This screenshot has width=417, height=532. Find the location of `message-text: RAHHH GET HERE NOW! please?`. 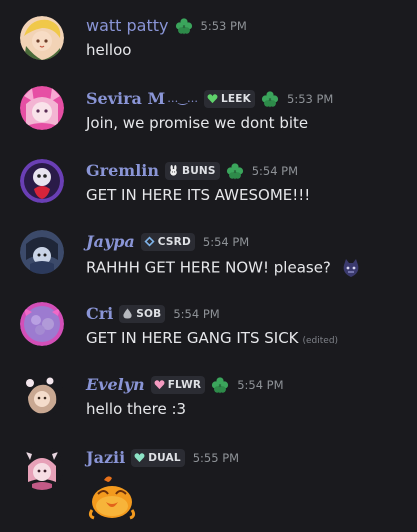

message-text: RAHHH GET HERE NOW! please? is located at coordinates (224, 268).